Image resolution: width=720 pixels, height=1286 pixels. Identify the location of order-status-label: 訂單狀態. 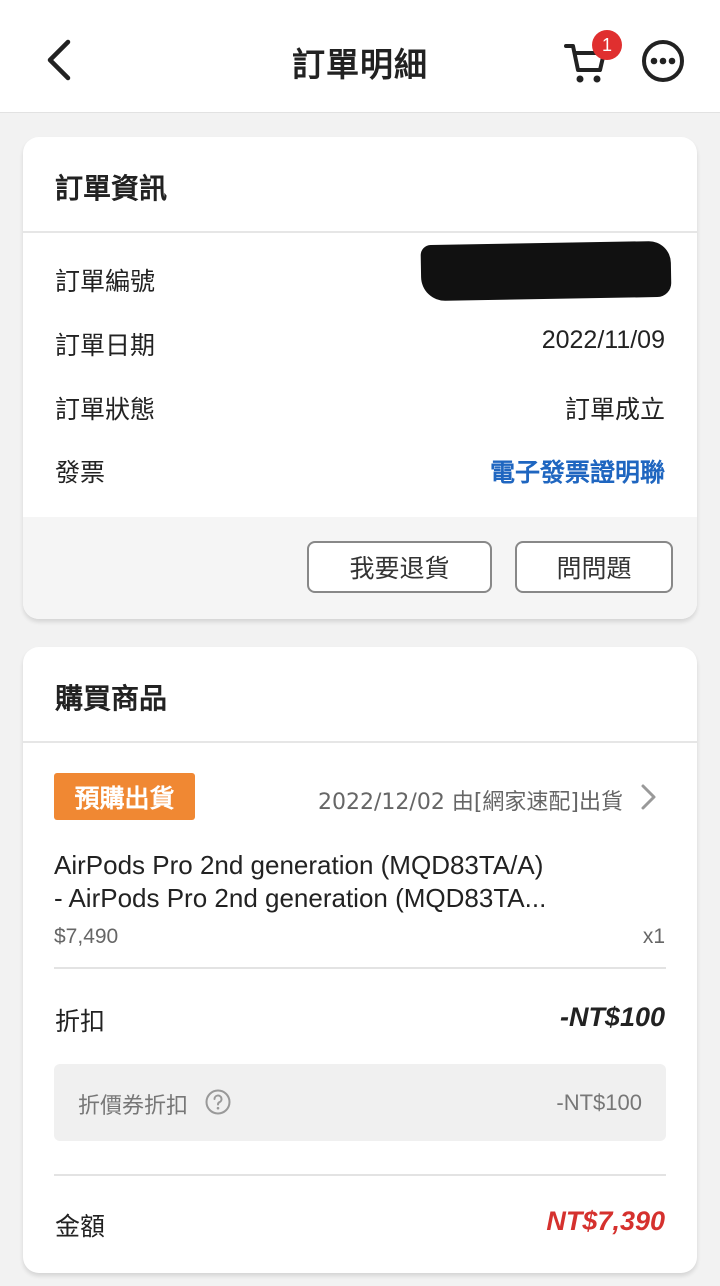
(105, 409).